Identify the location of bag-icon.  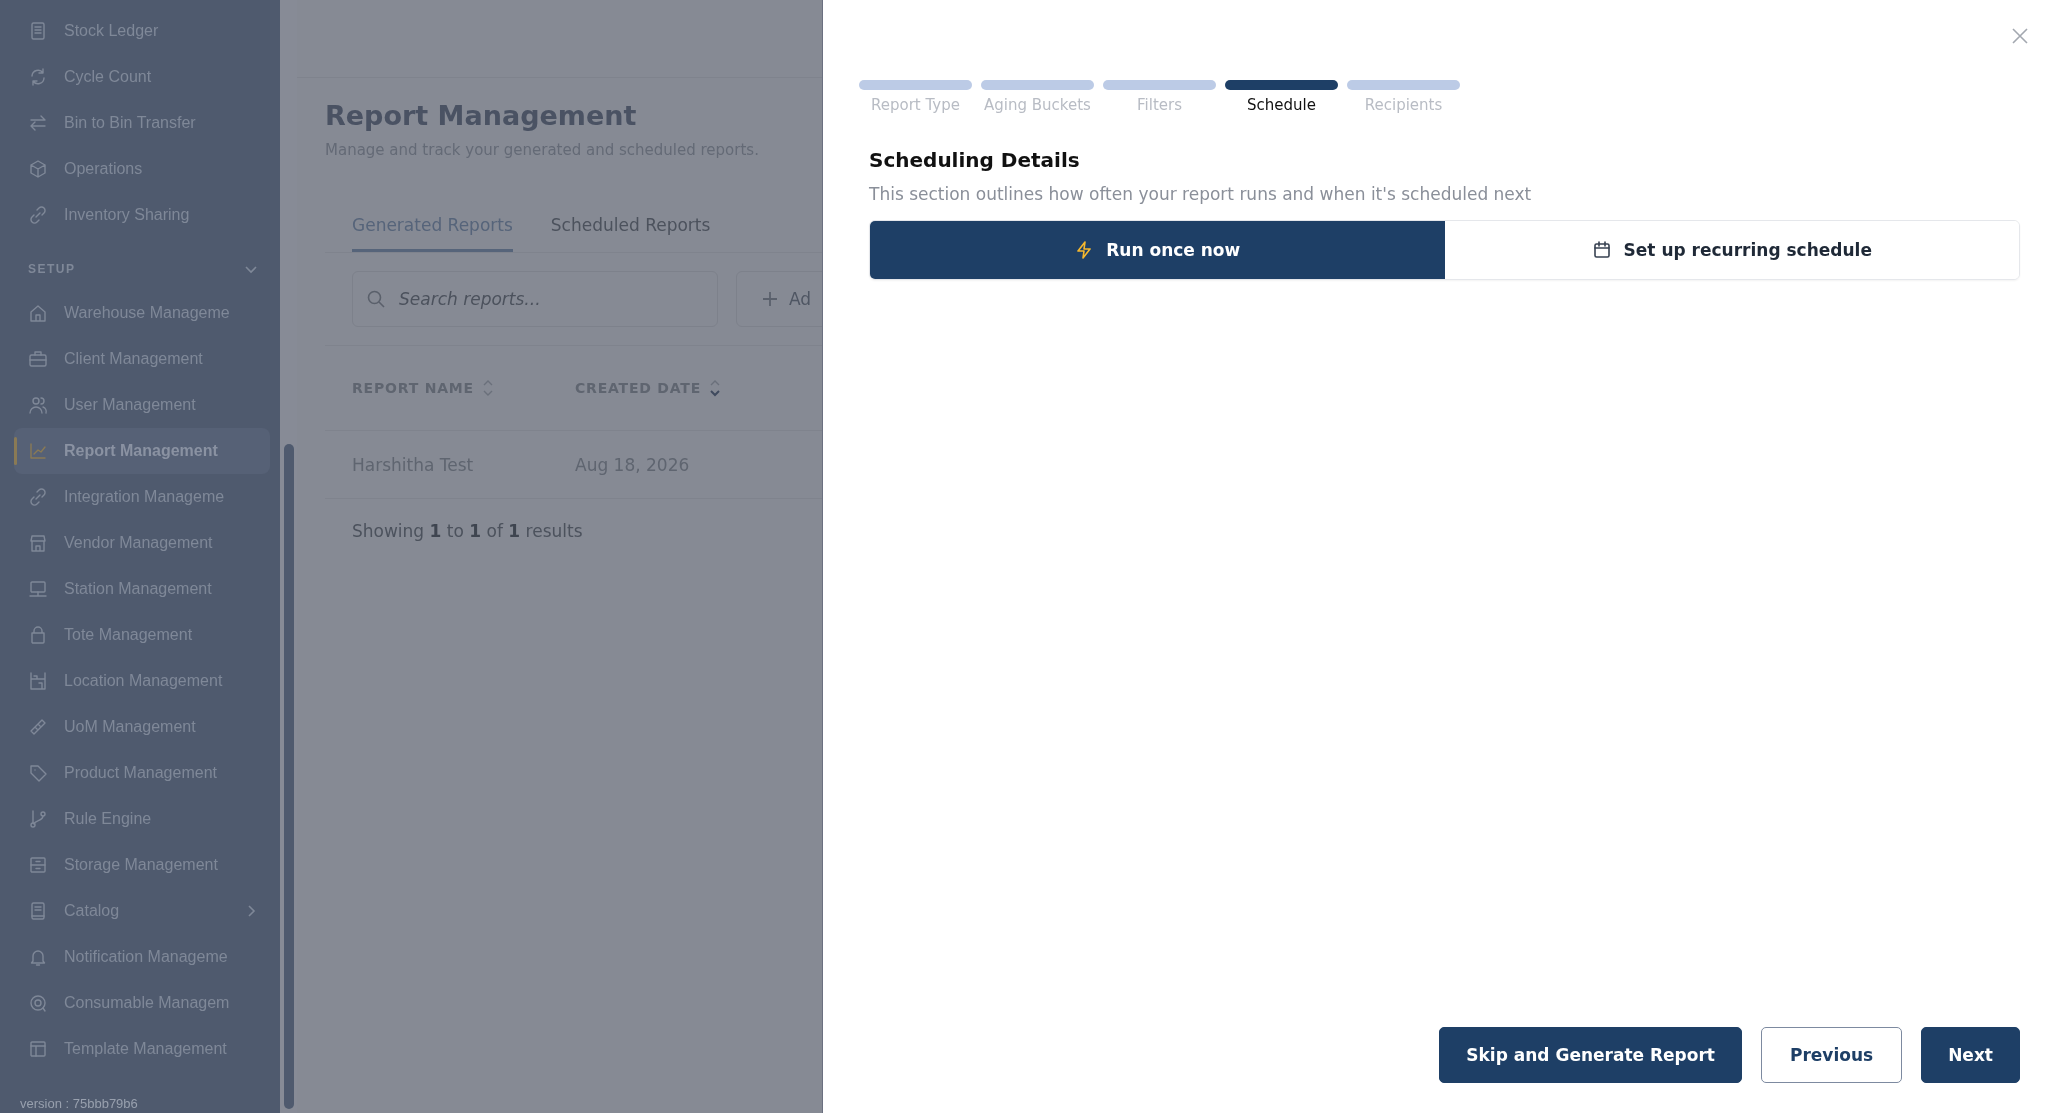
(38, 635).